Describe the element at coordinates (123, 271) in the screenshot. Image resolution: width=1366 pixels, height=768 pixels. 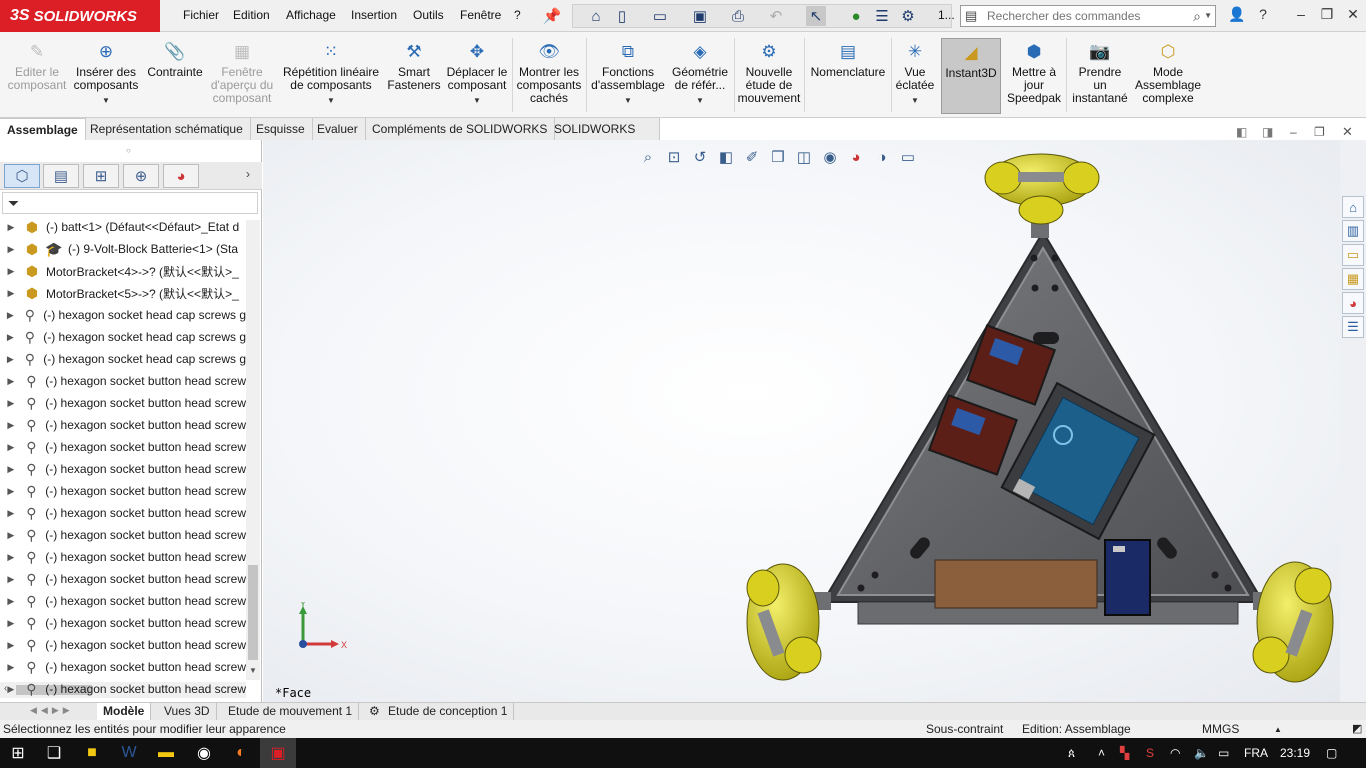
I see `tree-item: ▶ ⬢ MotorBracket<4>->? (默认<<默认>_` at that location.